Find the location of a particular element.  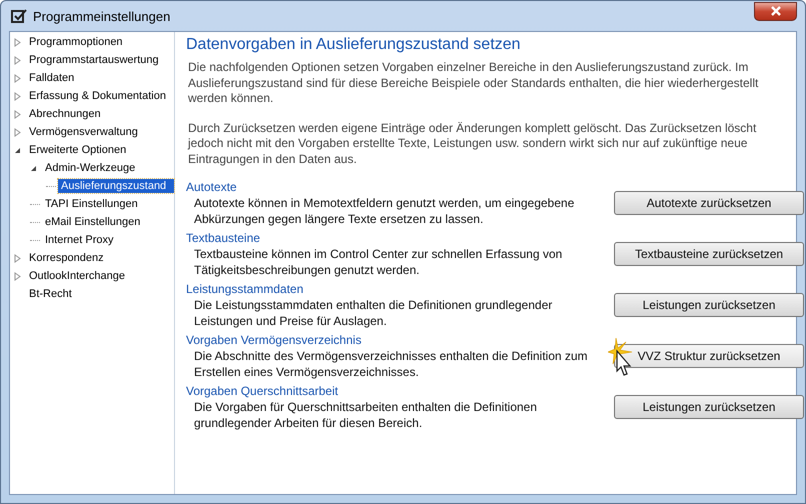

tree-item: Abrechnungen is located at coordinates (65, 114).